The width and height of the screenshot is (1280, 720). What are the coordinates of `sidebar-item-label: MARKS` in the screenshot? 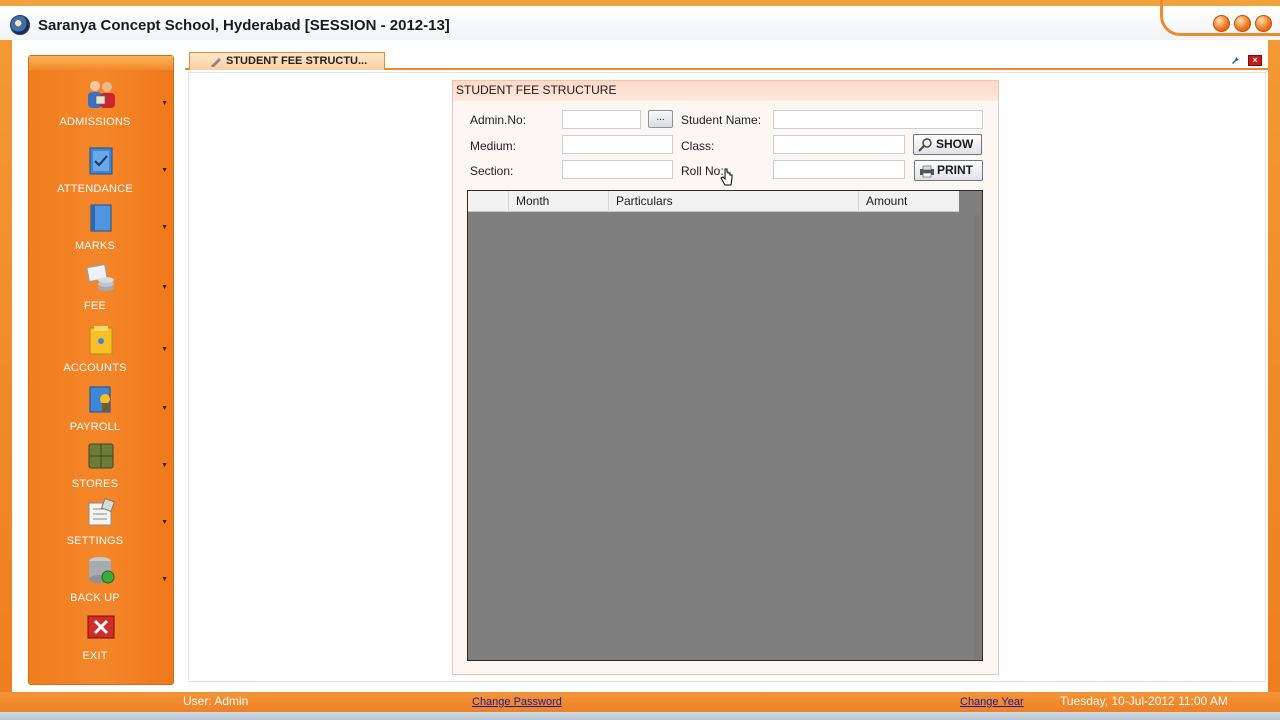 It's located at (95, 246).